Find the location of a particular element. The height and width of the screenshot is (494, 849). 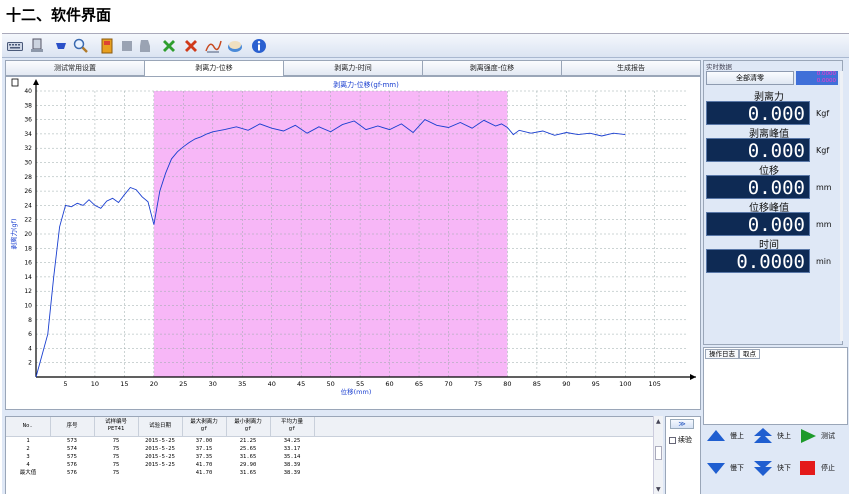

y-tick-label: 20 is located at coordinates (28, 234).